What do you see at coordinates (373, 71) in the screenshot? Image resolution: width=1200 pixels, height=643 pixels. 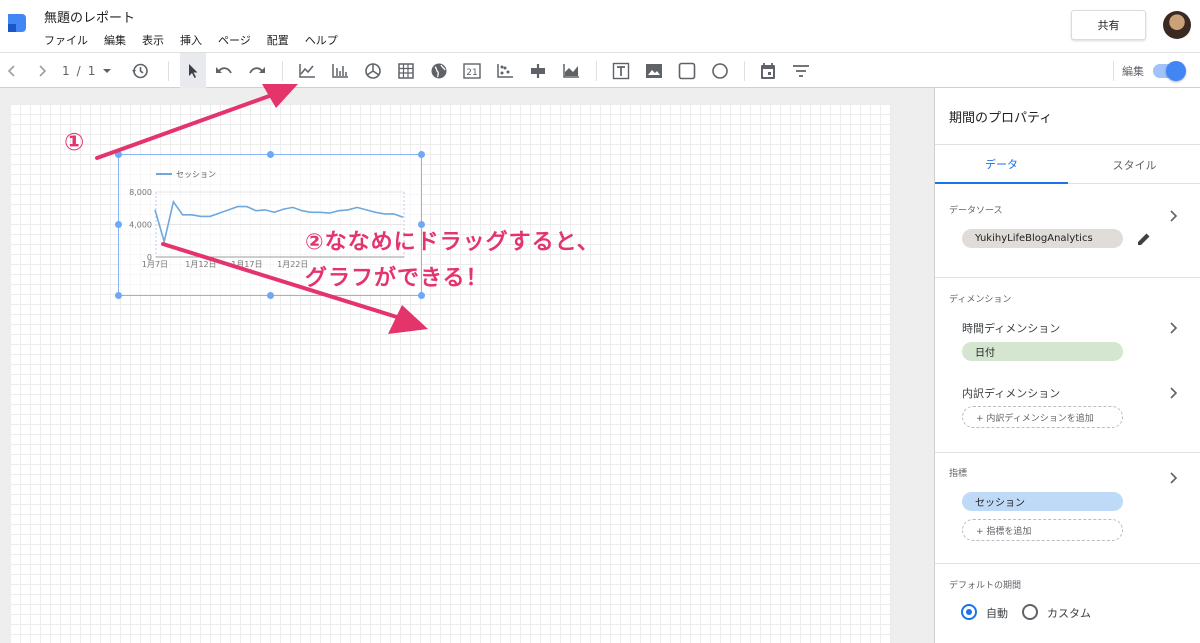 I see `pie-chart-icon` at bounding box center [373, 71].